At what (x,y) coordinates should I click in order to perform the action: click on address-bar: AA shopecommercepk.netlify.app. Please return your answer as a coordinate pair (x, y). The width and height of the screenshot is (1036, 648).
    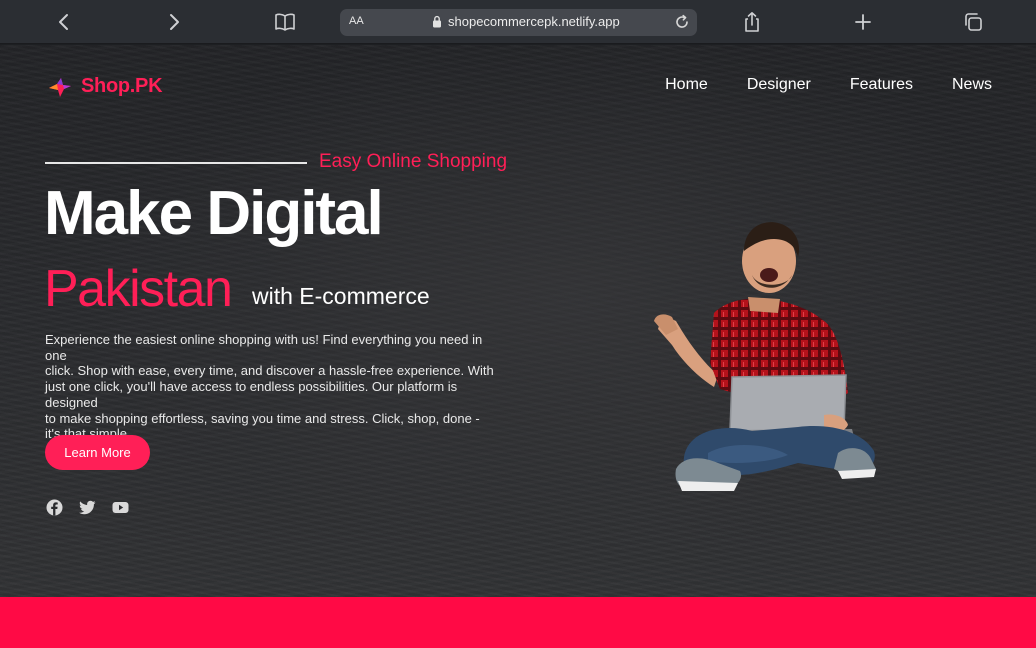
    Looking at the image, I should click on (518, 22).